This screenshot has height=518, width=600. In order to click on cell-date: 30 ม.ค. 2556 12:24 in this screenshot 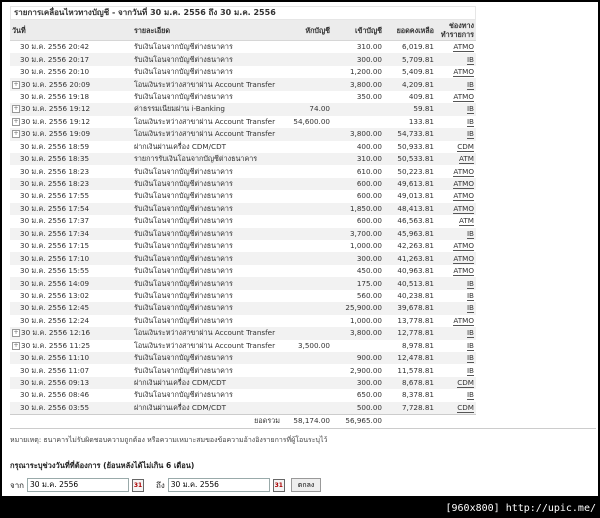, I will do `click(71, 321)`.